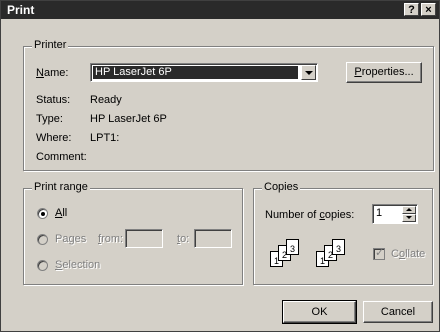 Image resolution: width=440 pixels, height=332 pixels. What do you see at coordinates (308, 72) in the screenshot?
I see `chevron-down-icon` at bounding box center [308, 72].